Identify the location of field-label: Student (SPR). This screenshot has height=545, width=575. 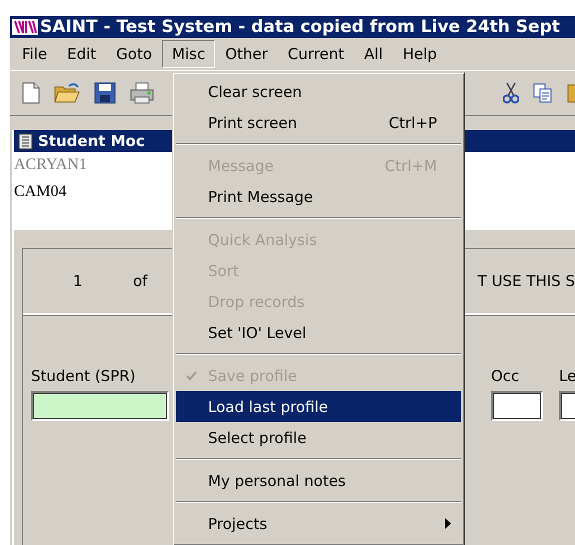
(84, 376).